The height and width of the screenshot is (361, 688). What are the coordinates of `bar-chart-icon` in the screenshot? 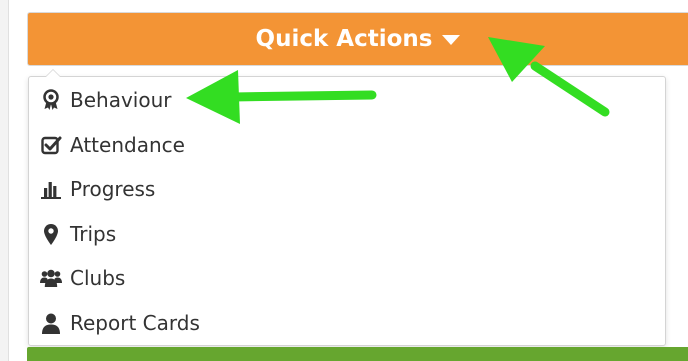 It's located at (51, 189).